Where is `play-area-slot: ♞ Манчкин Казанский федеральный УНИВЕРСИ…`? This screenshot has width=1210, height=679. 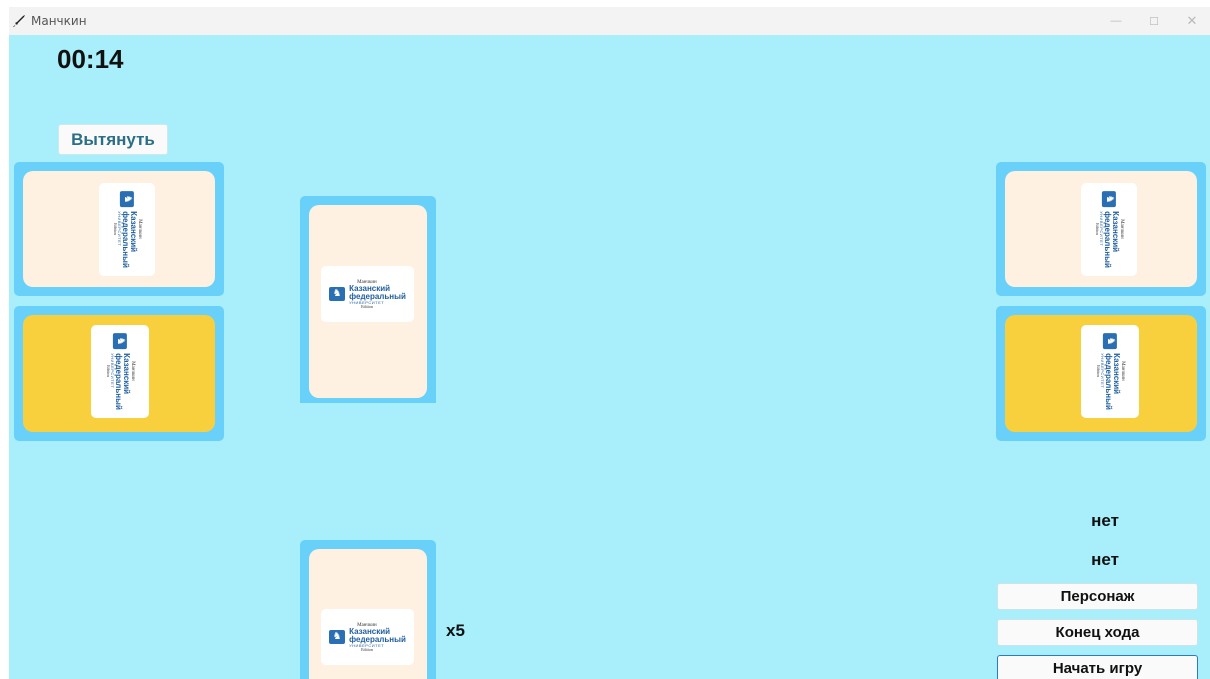
play-area-slot: ♞ Манчкин Казанский федеральный УНИВЕРСИ… is located at coordinates (368, 299).